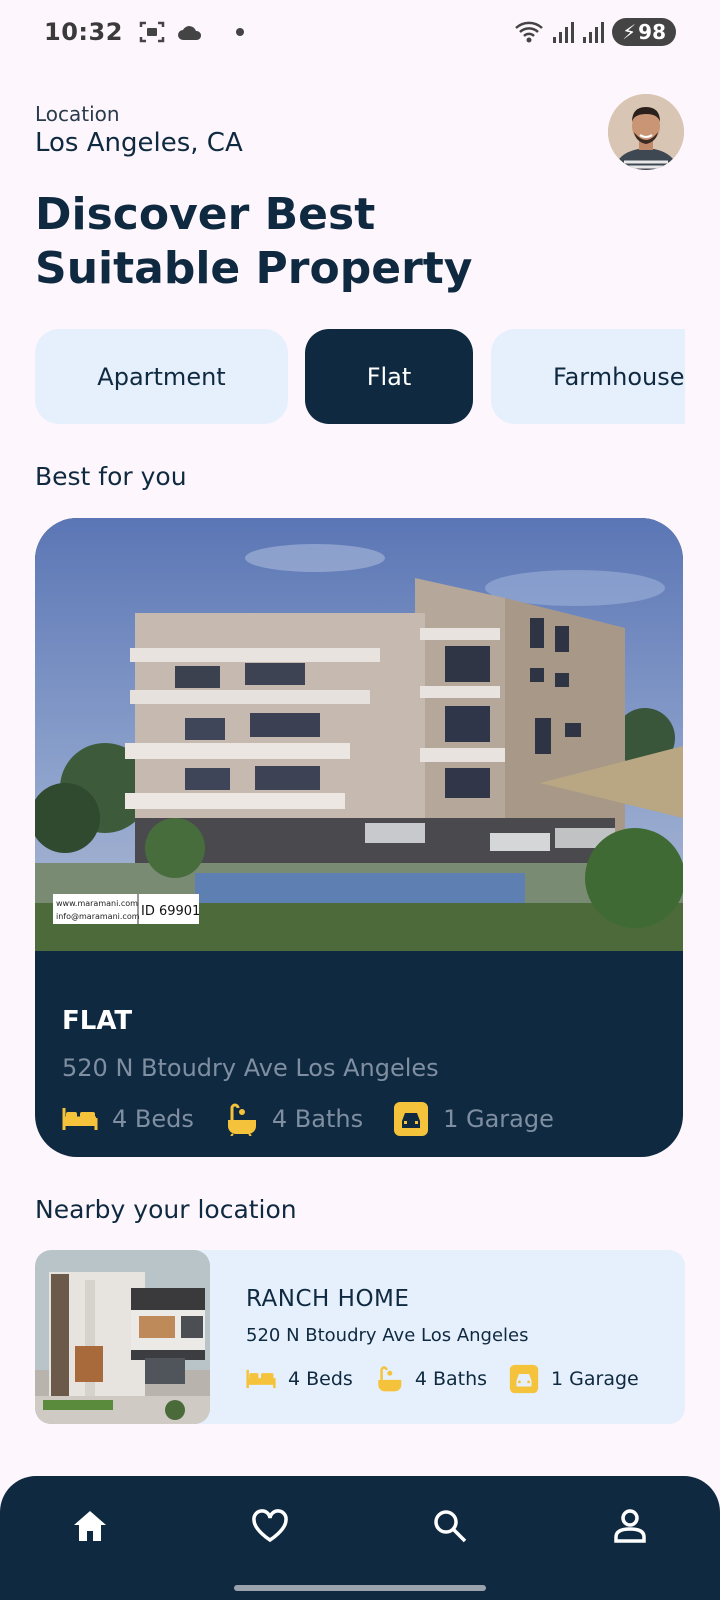  Describe the element at coordinates (595, 1379) in the screenshot. I see `nearby-garage-label: 1 Garage` at that location.